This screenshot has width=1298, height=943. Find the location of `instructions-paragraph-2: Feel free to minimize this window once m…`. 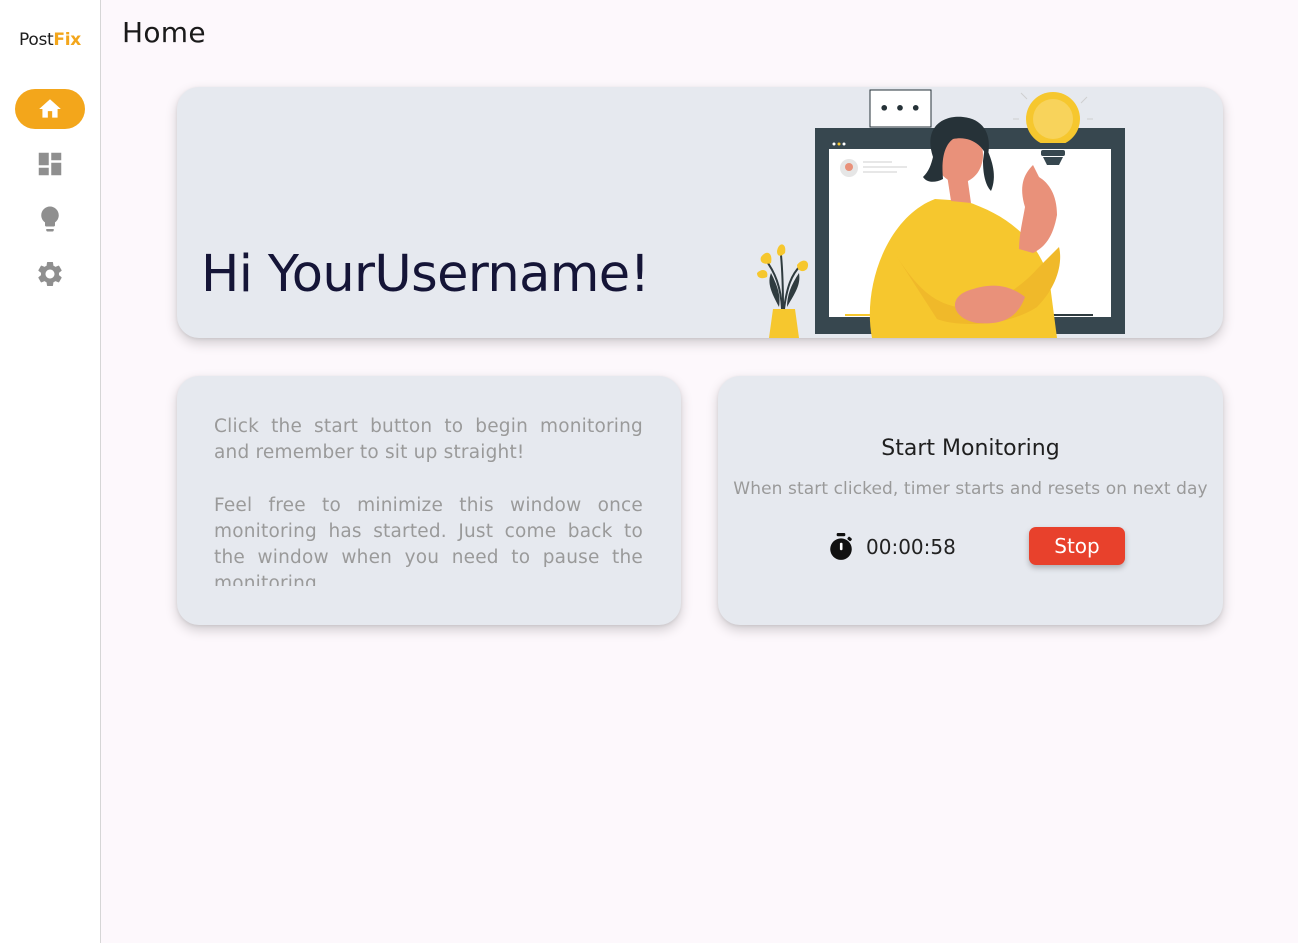

instructions-paragraph-2: Feel free to minimize this window once m… is located at coordinates (428, 540).